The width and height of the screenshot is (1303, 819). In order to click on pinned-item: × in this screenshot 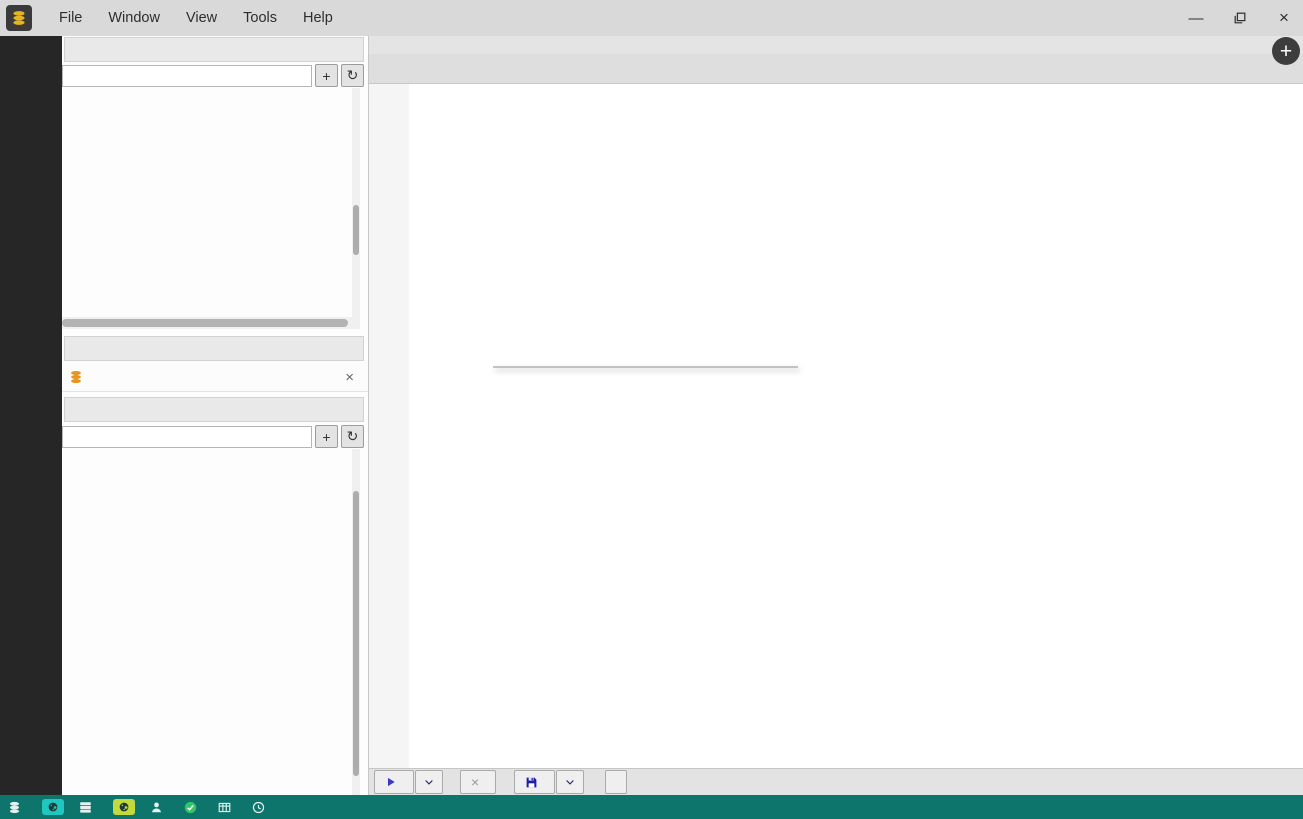, I will do `click(215, 377)`.